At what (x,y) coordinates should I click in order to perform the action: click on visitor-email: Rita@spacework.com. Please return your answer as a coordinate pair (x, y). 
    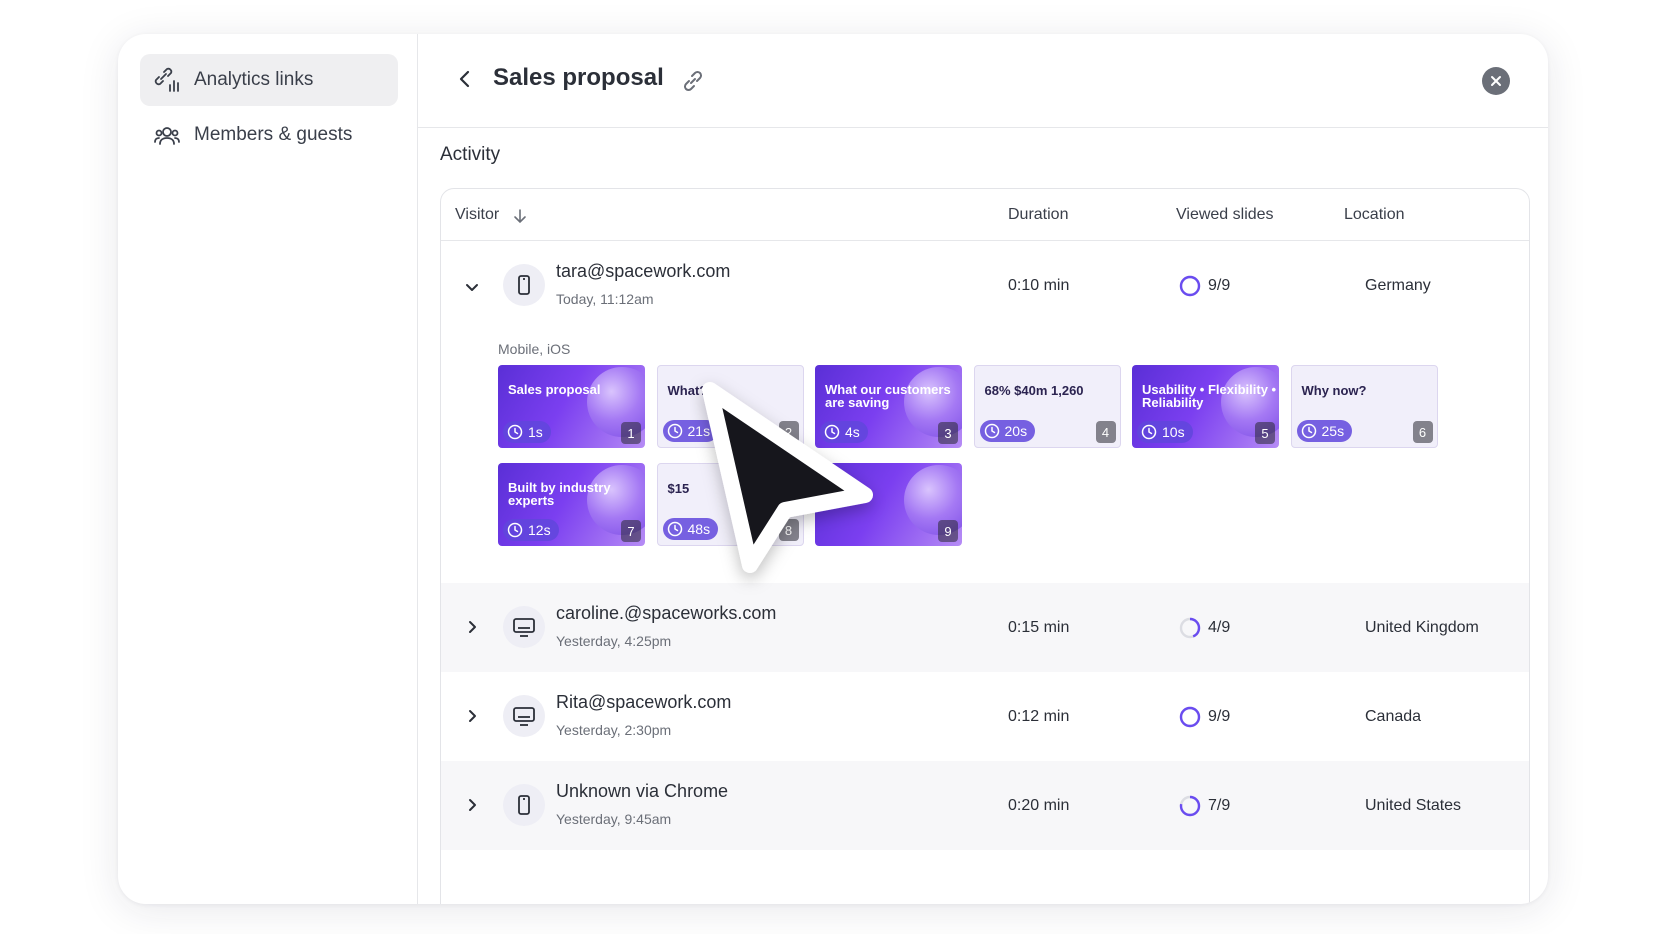
    Looking at the image, I should click on (644, 702).